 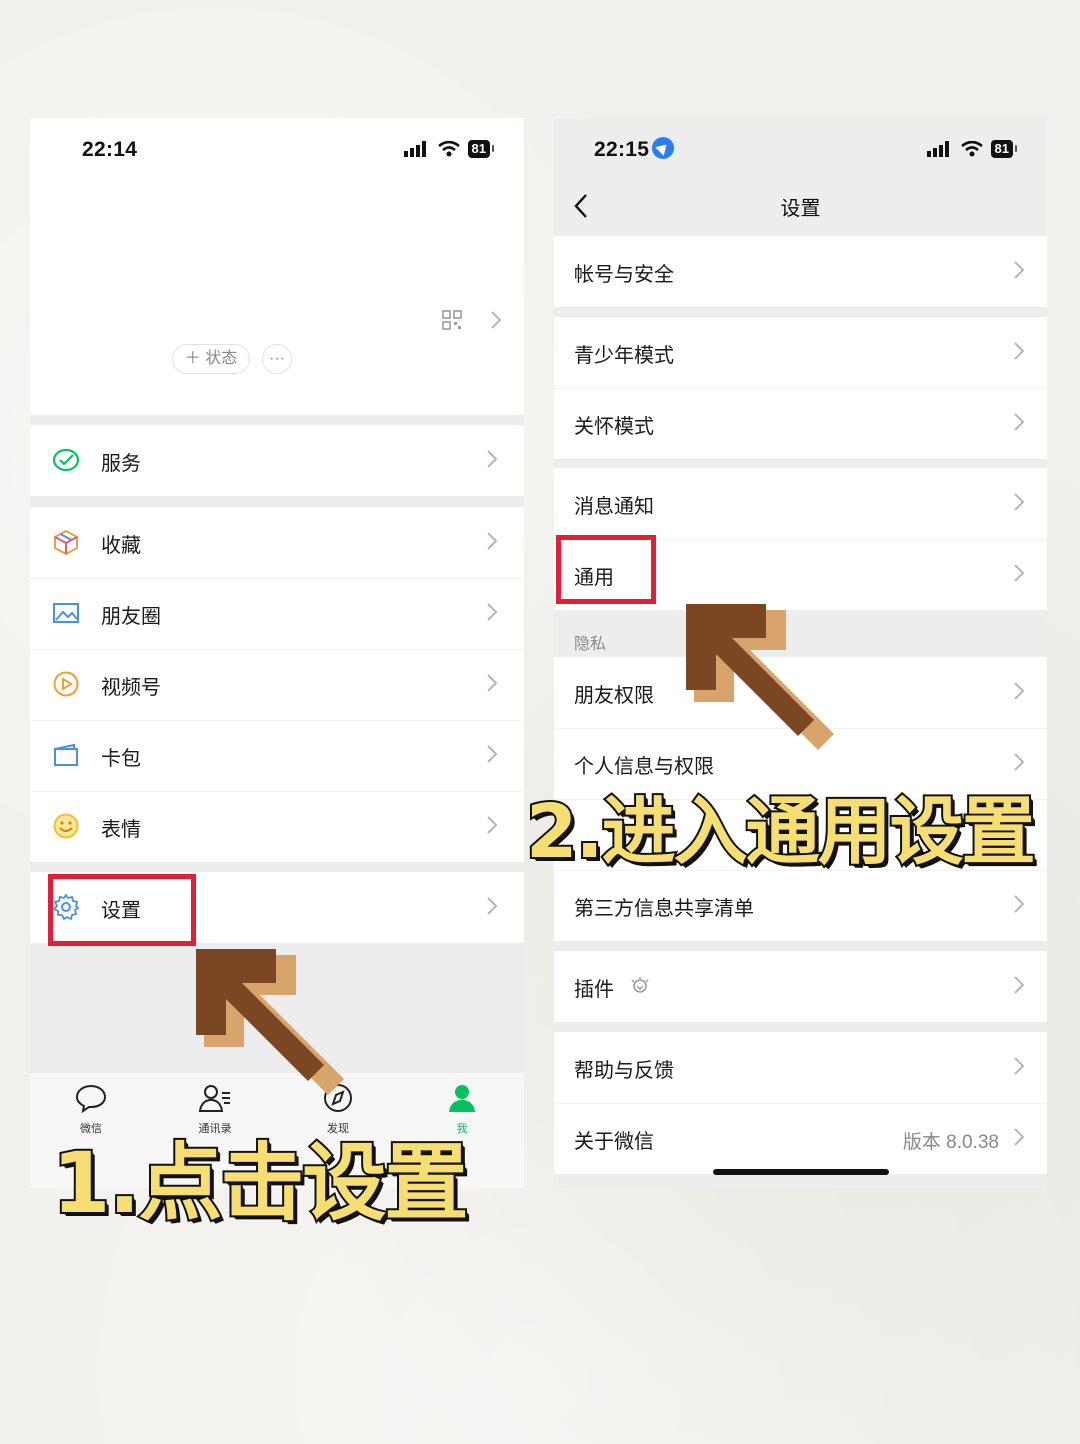 What do you see at coordinates (121, 759) in the screenshot?
I see `menu-label: 卡包` at bounding box center [121, 759].